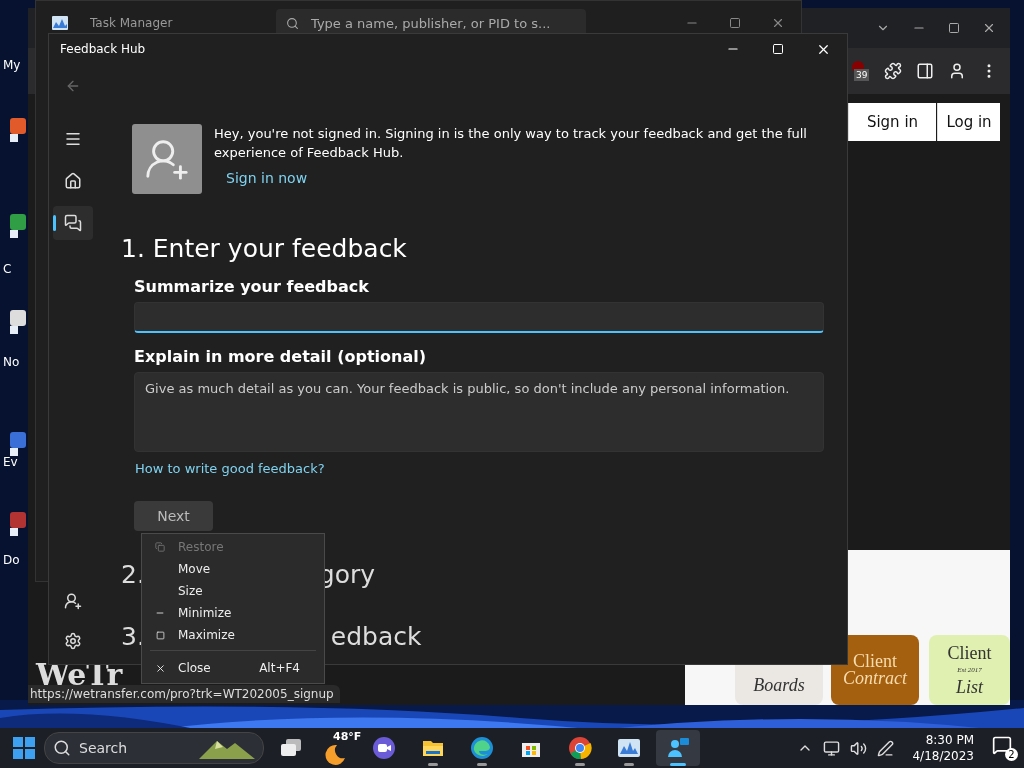  What do you see at coordinates (264, 248) in the screenshot?
I see `section-heading: 1. Enter your feedback` at bounding box center [264, 248].